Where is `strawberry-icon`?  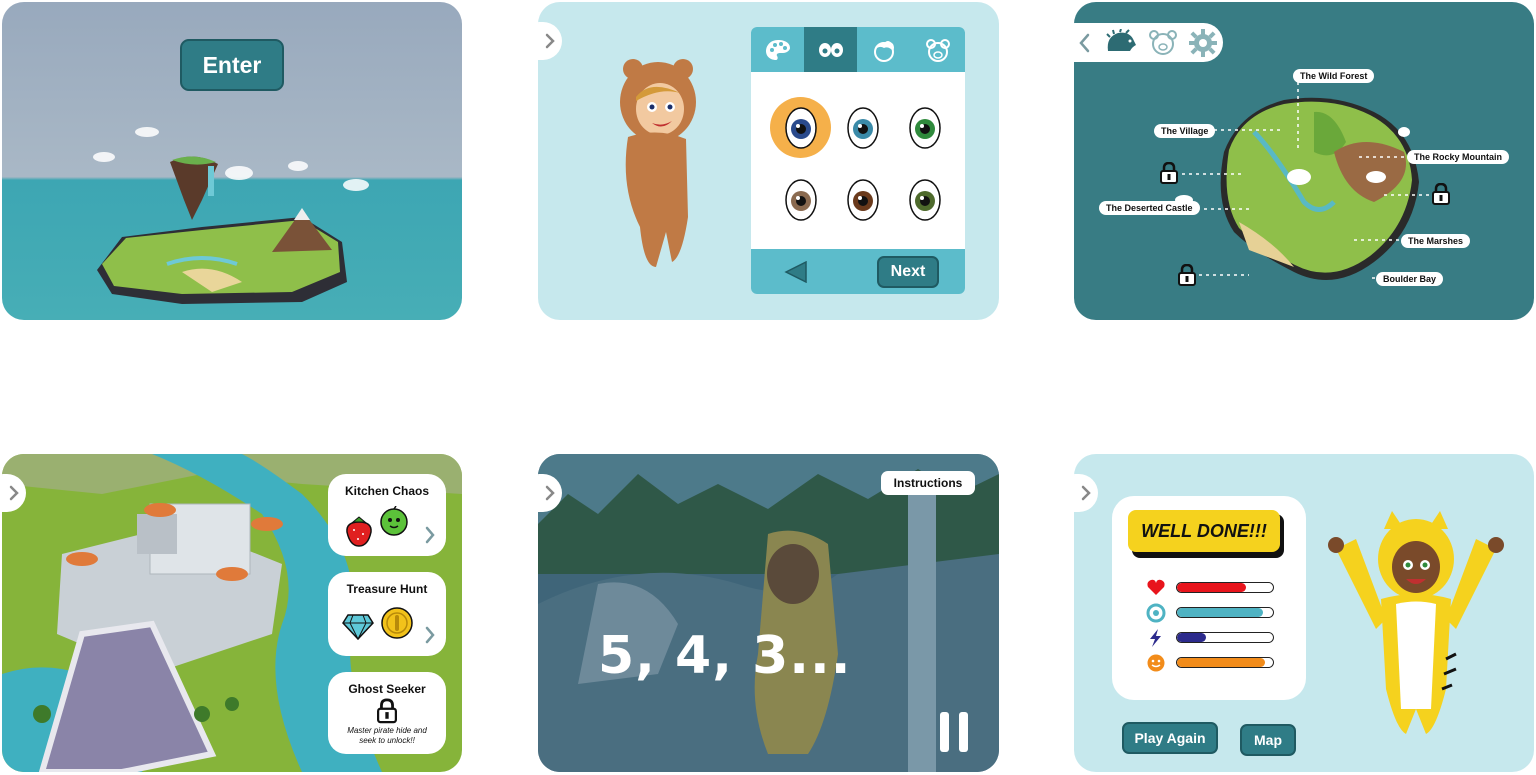 strawberry-icon is located at coordinates (359, 531).